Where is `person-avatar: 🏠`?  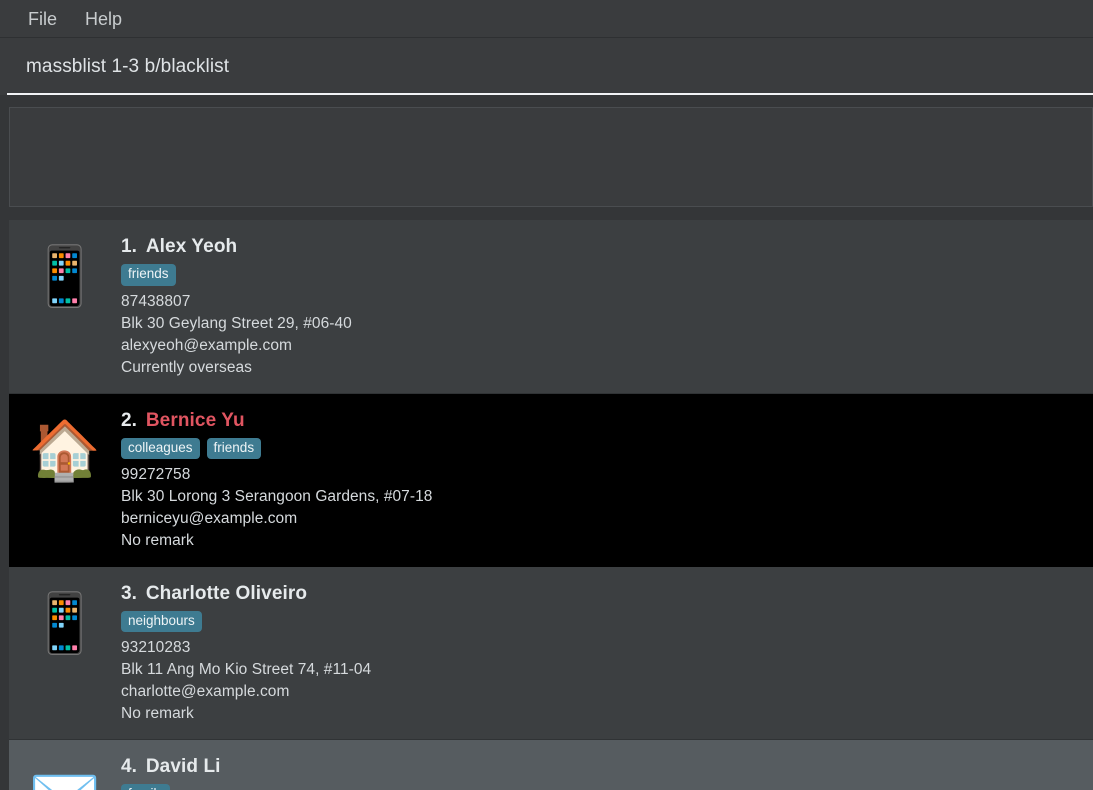
person-avatar: 🏠 is located at coordinates (65, 444).